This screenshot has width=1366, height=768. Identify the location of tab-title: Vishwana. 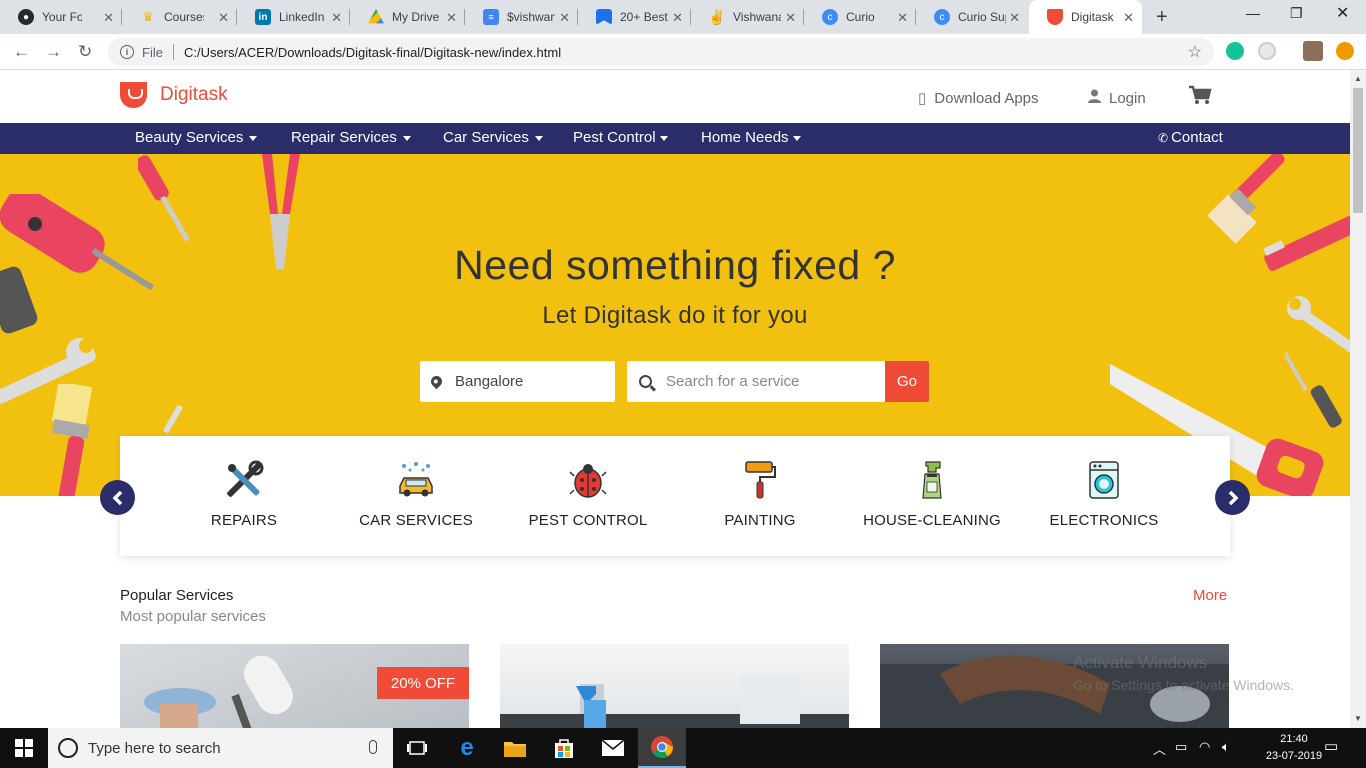
(757, 17).